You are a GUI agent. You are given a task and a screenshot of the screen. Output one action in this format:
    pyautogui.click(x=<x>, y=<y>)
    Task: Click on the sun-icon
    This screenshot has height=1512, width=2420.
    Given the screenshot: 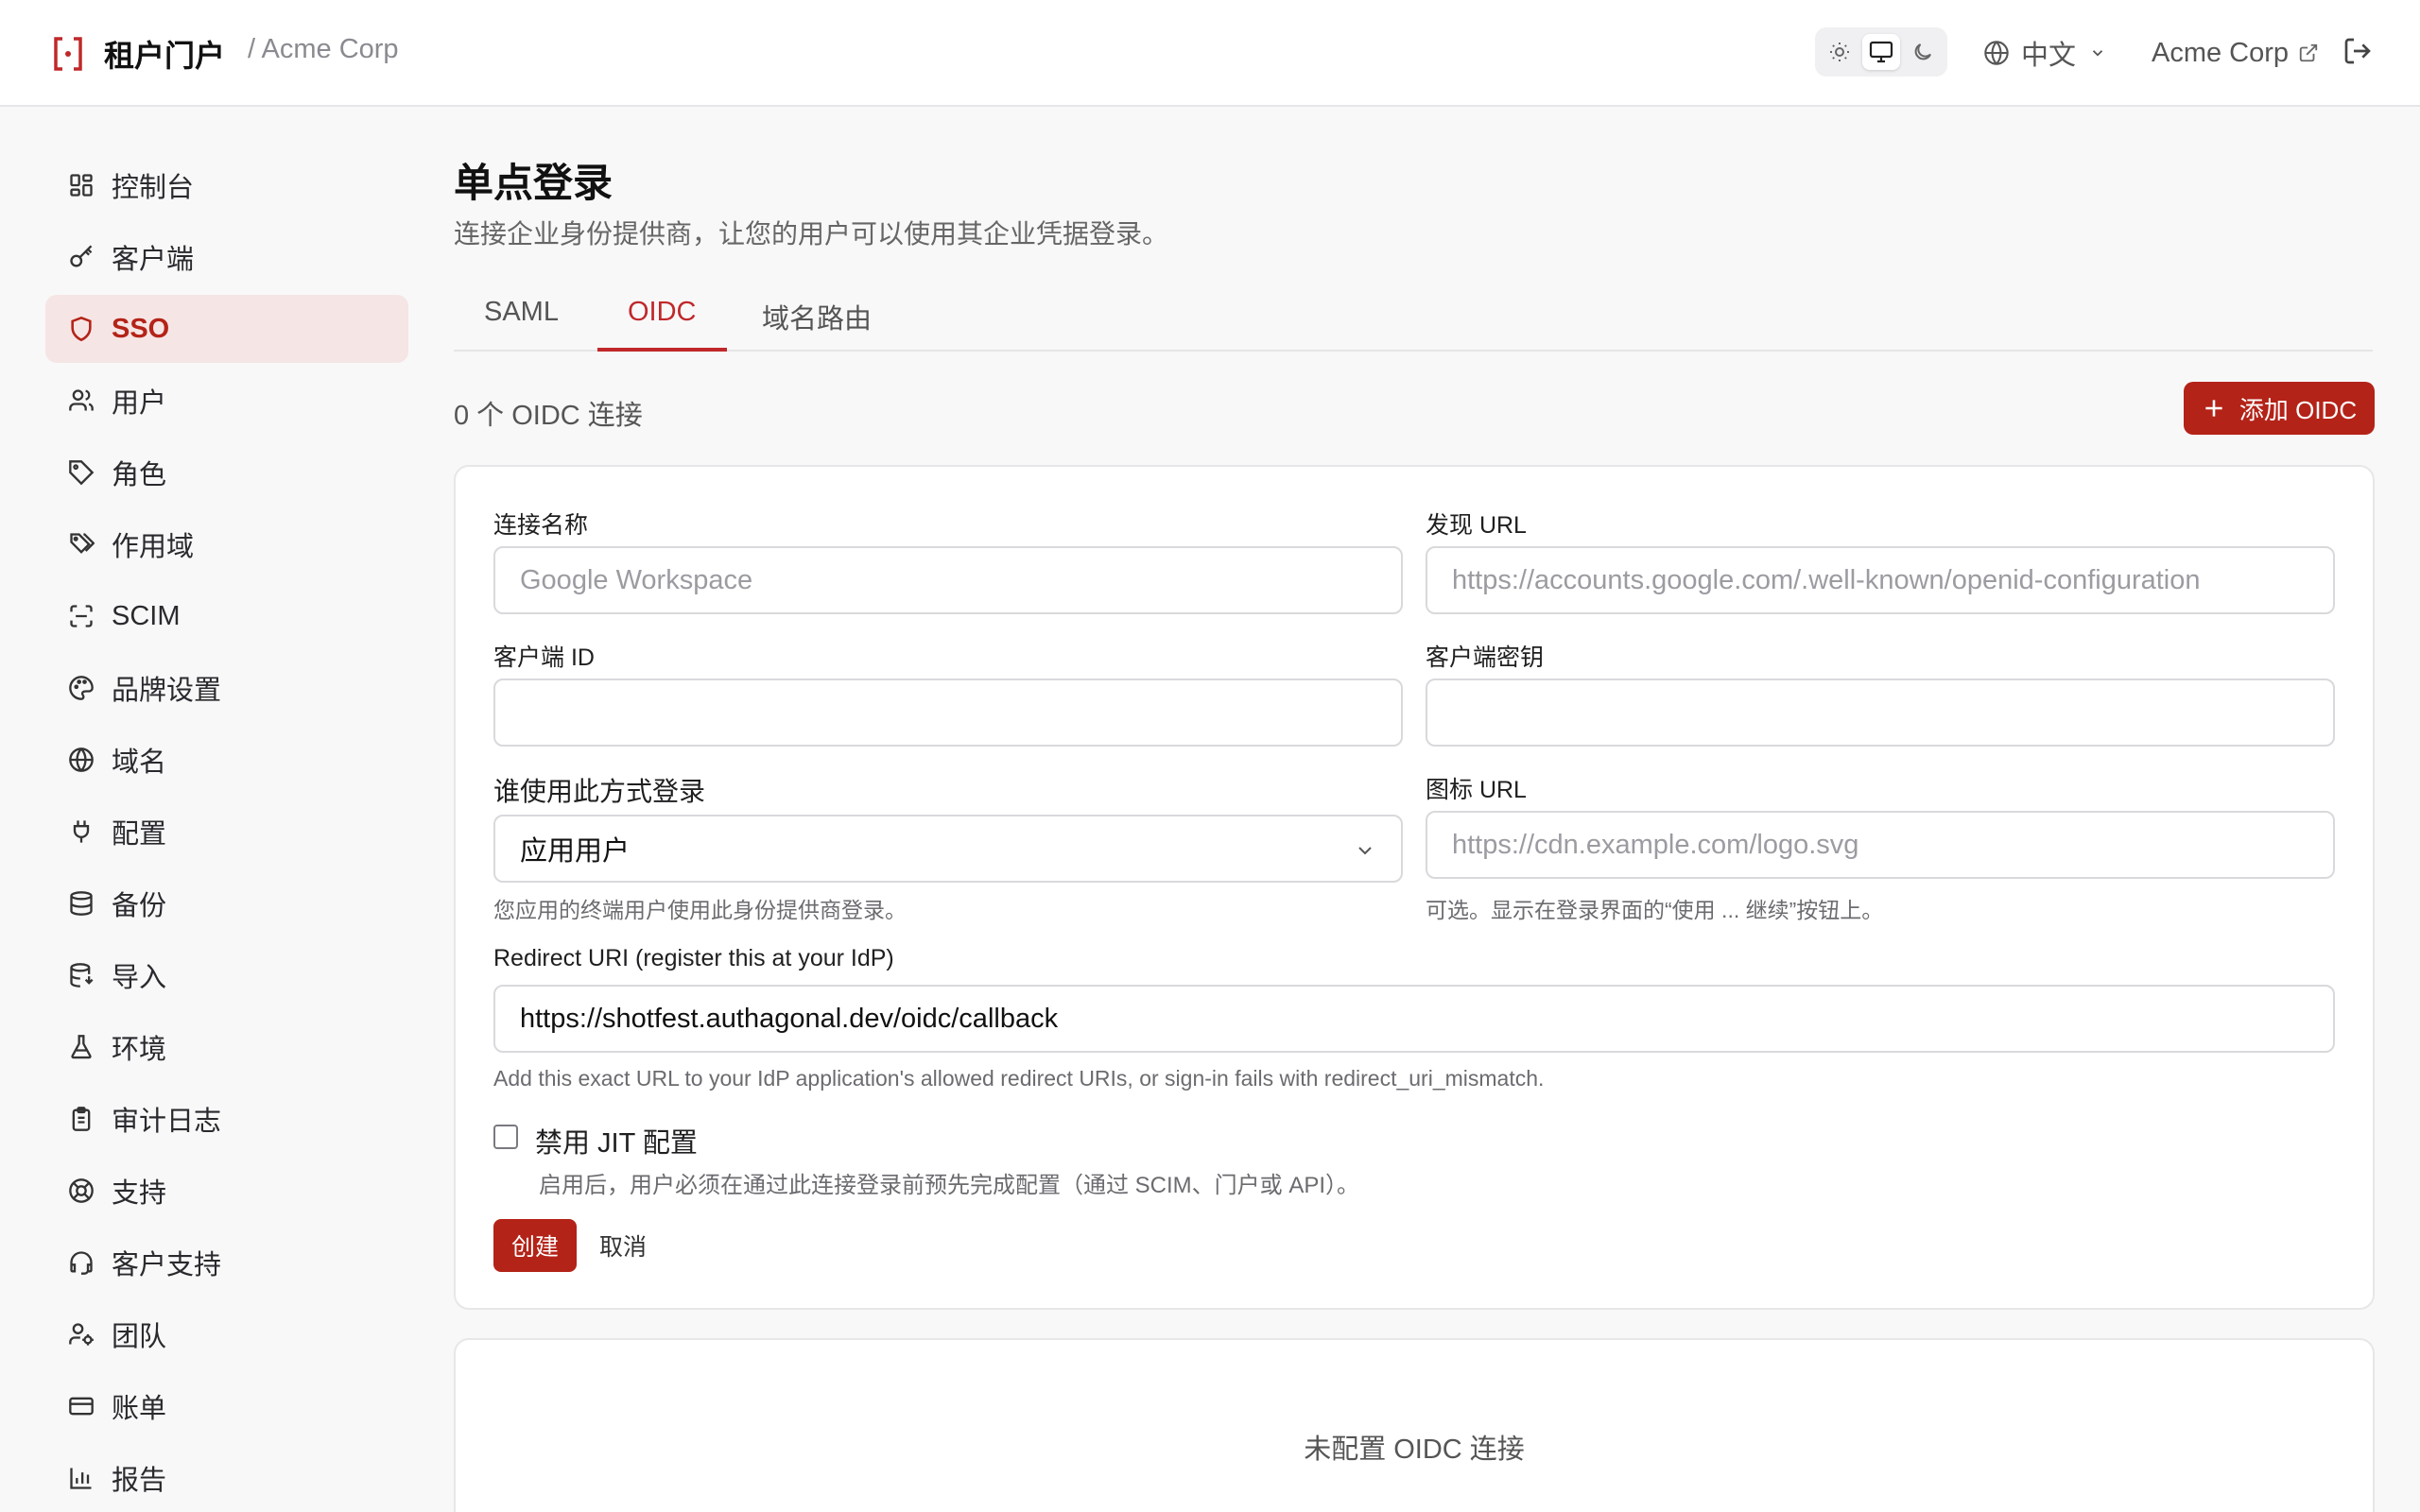 What is the action you would take?
    pyautogui.click(x=1839, y=52)
    